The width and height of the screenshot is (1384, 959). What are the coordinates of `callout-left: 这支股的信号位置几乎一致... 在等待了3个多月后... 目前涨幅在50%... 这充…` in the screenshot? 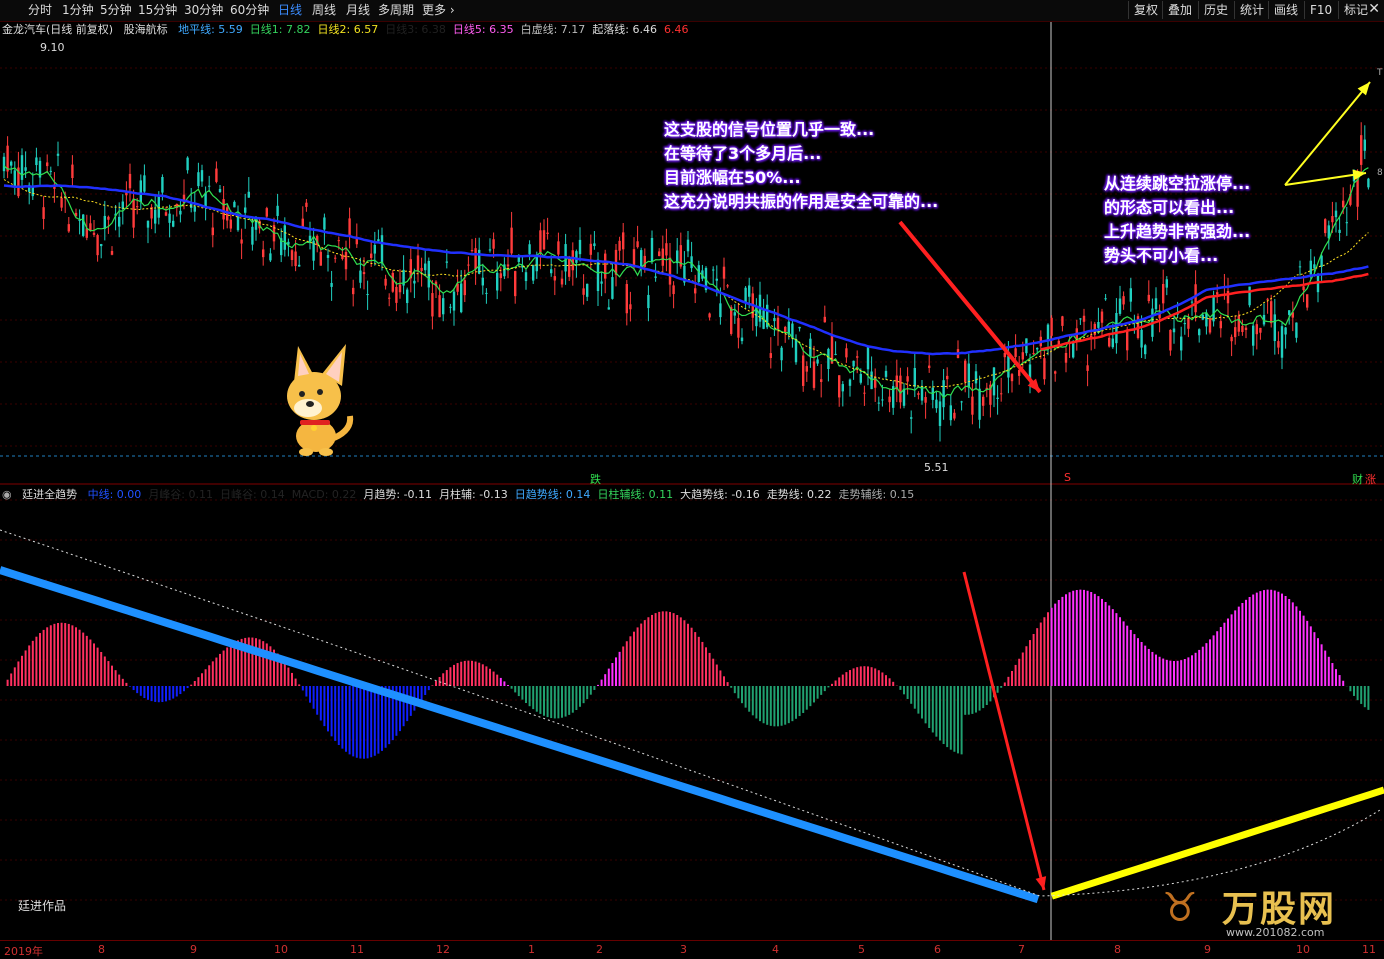 It's located at (801, 166).